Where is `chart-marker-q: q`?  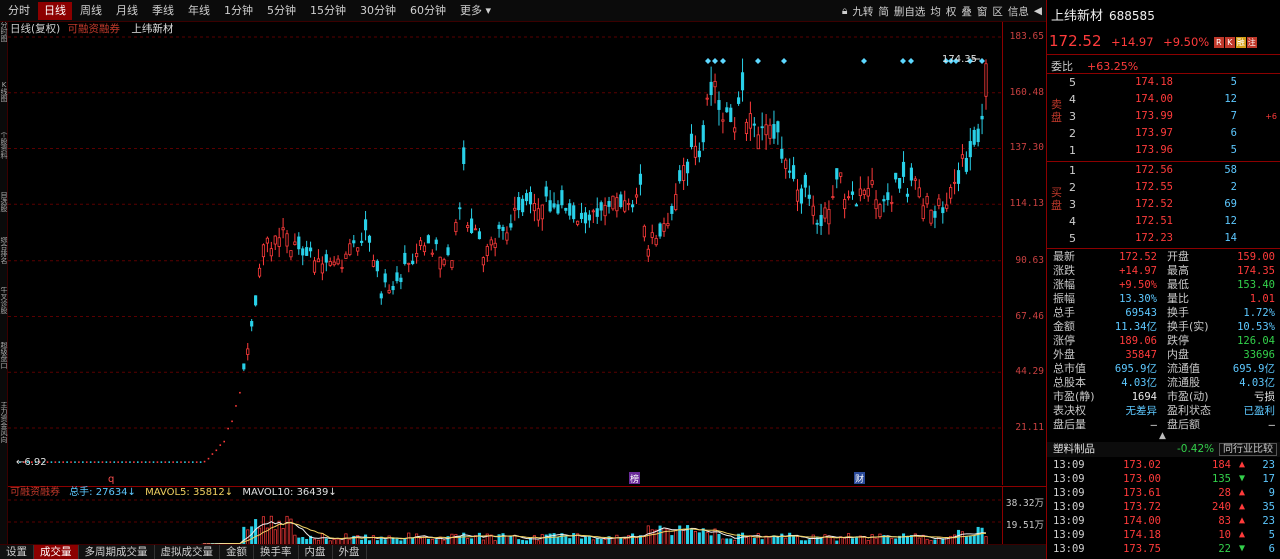 chart-marker-q: q is located at coordinates (111, 479).